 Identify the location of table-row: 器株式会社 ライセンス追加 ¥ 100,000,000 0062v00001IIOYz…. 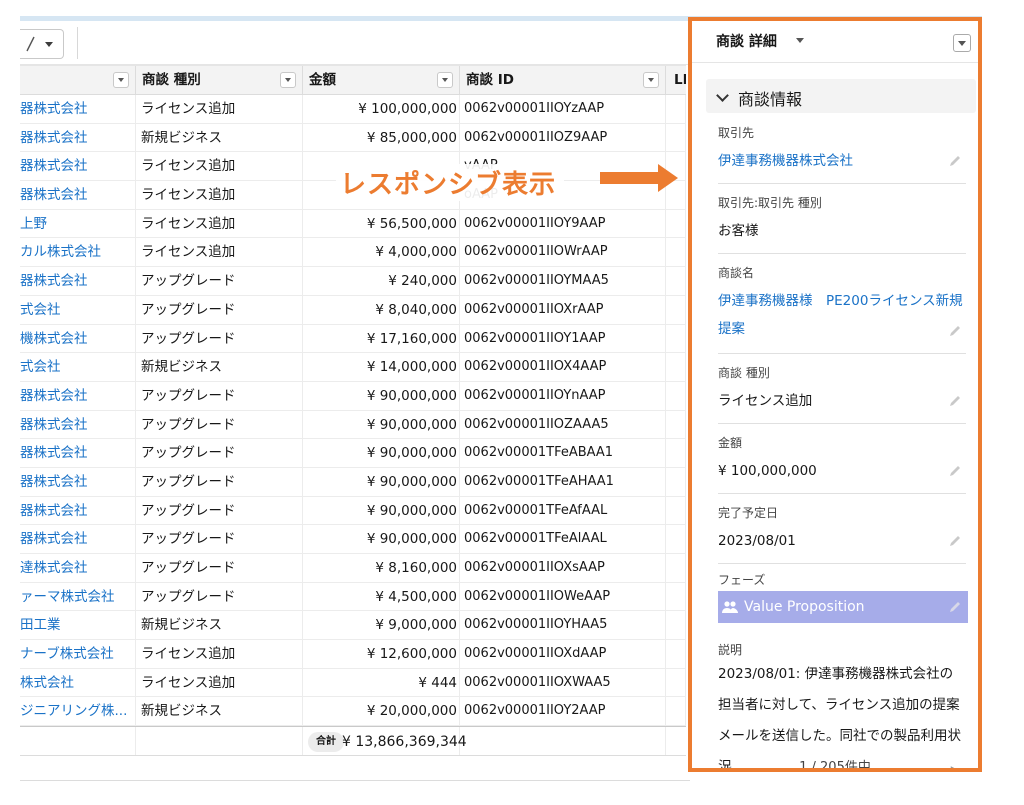
(353, 109).